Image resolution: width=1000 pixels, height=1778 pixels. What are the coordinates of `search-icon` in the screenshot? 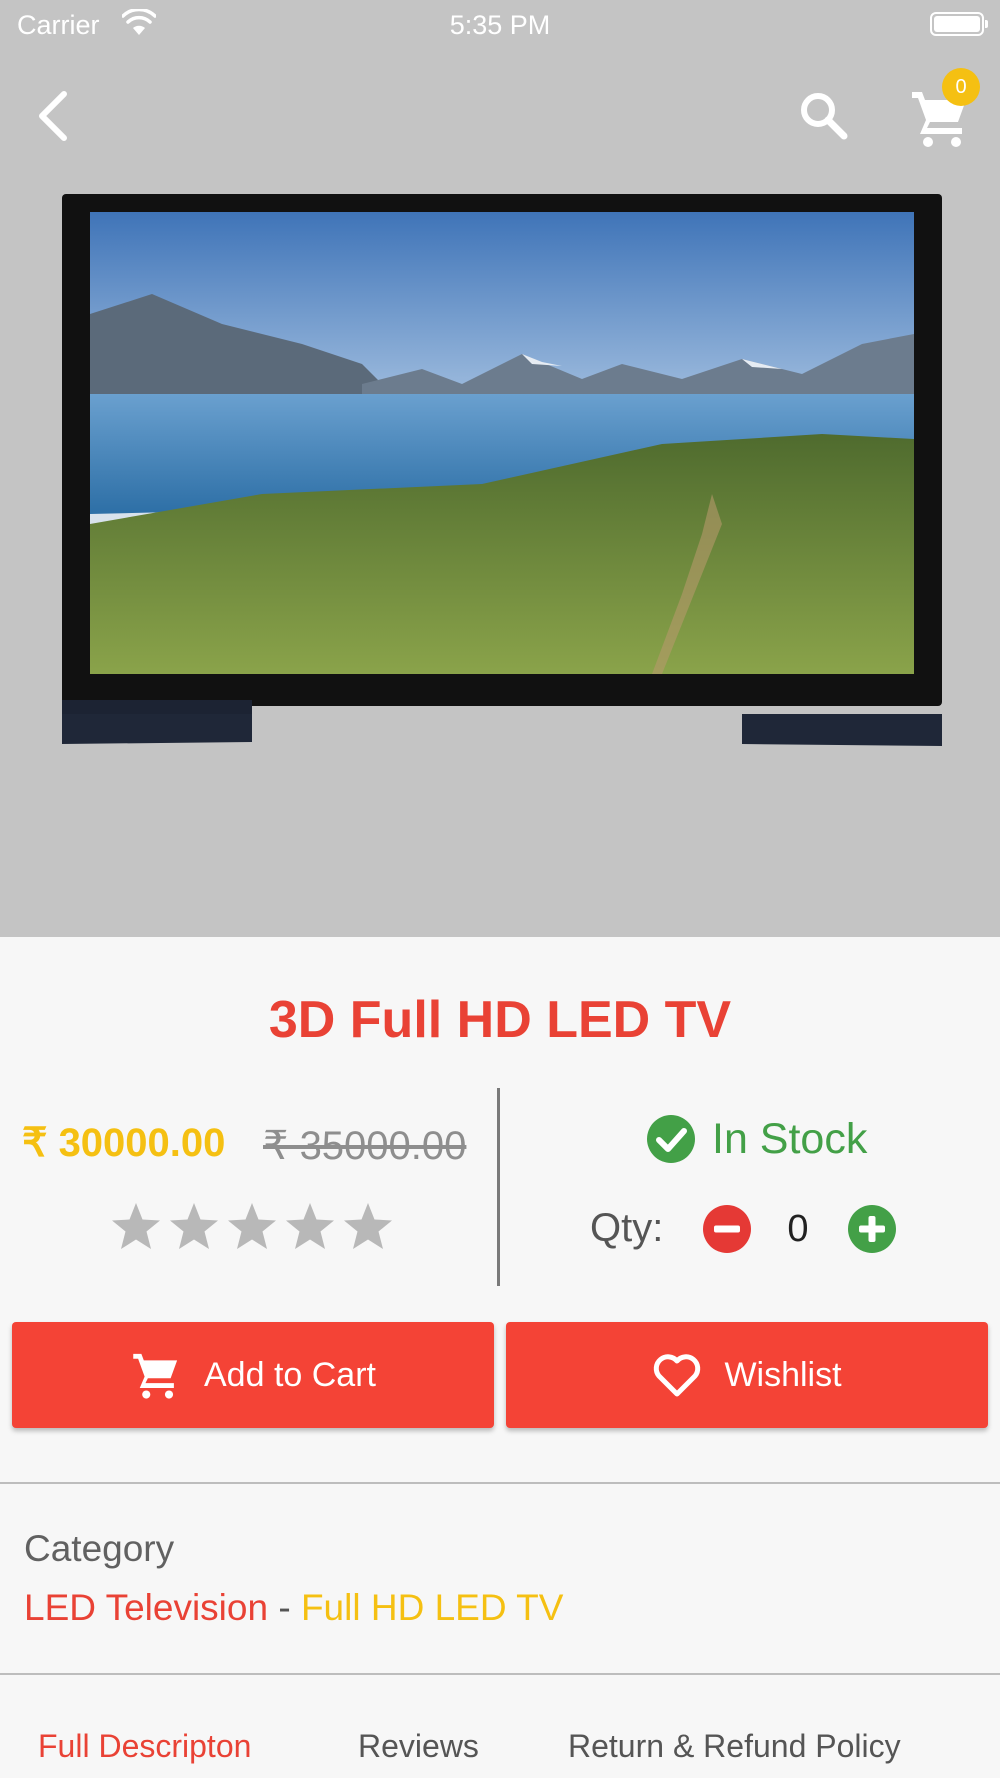 It's located at (824, 116).